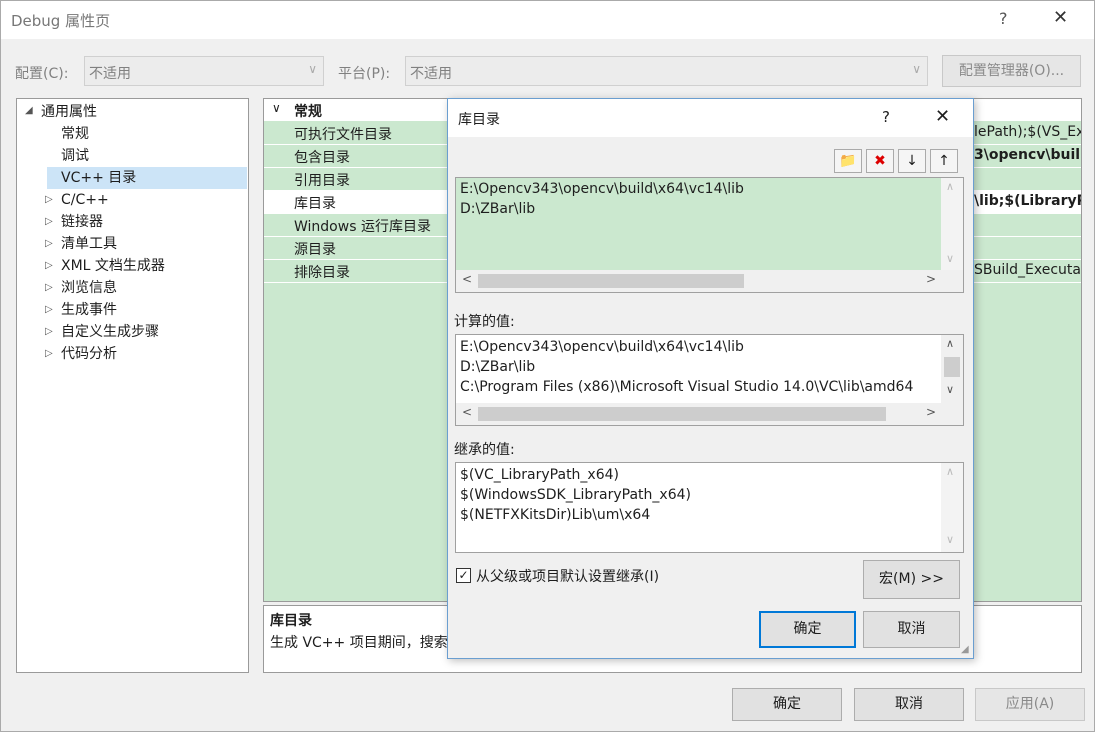  Describe the element at coordinates (555, 515) in the screenshot. I see `list-item: $(NETFXKitsDir)Lib\um\x64` at that location.